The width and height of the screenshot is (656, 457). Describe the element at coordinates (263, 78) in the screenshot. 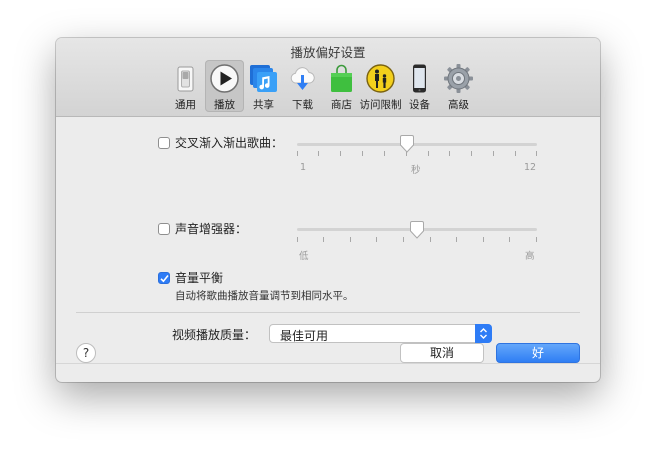

I see `music-share-icon` at that location.